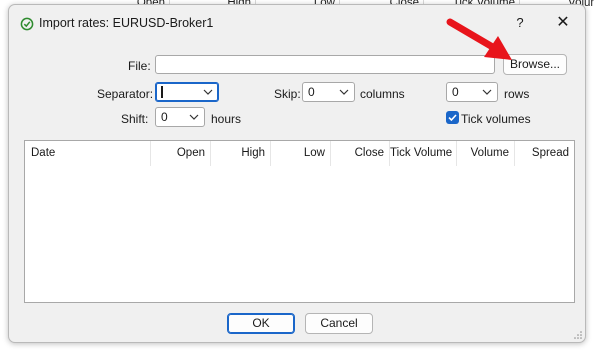  I want to click on column-header-tick-volume: Tick Volume, so click(423, 153).